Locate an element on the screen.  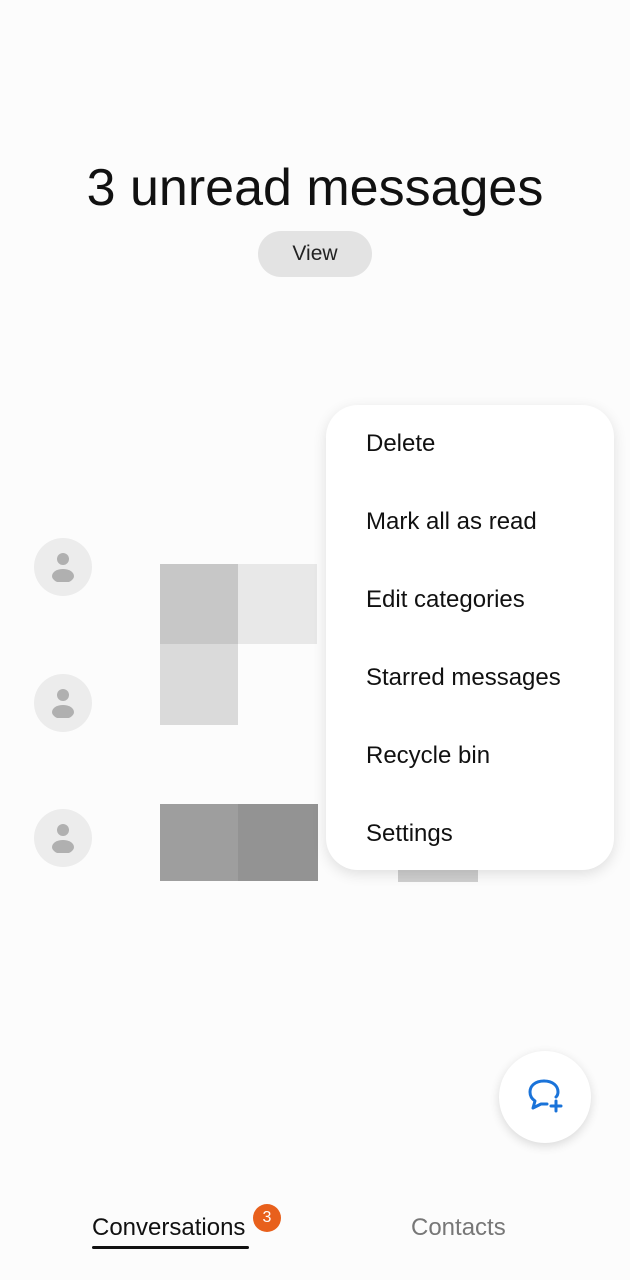
menu-item-starred-messages: Starred messages is located at coordinates (463, 678).